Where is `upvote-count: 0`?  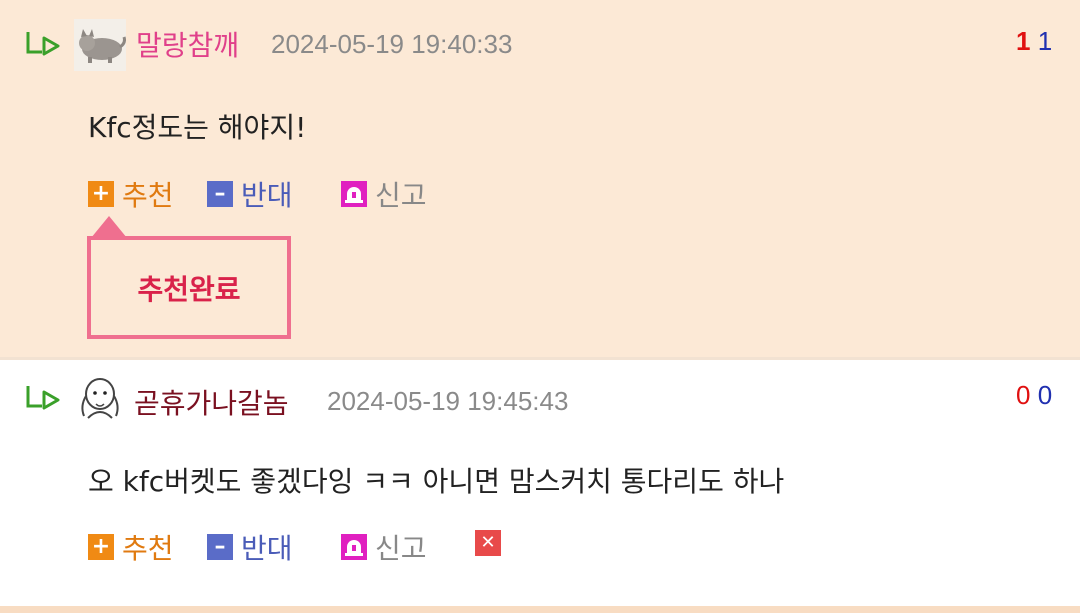
upvote-count: 0 is located at coordinates (1023, 395).